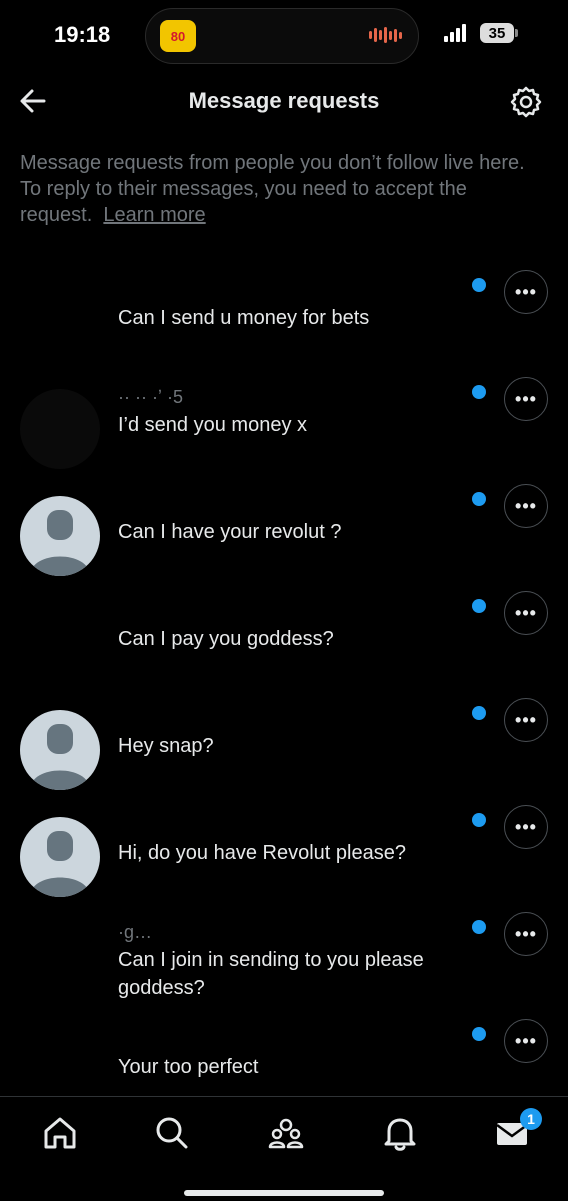 The height and width of the screenshot is (1201, 568). What do you see at coordinates (244, 318) in the screenshot?
I see `message-preview: Can I send u money for bets` at bounding box center [244, 318].